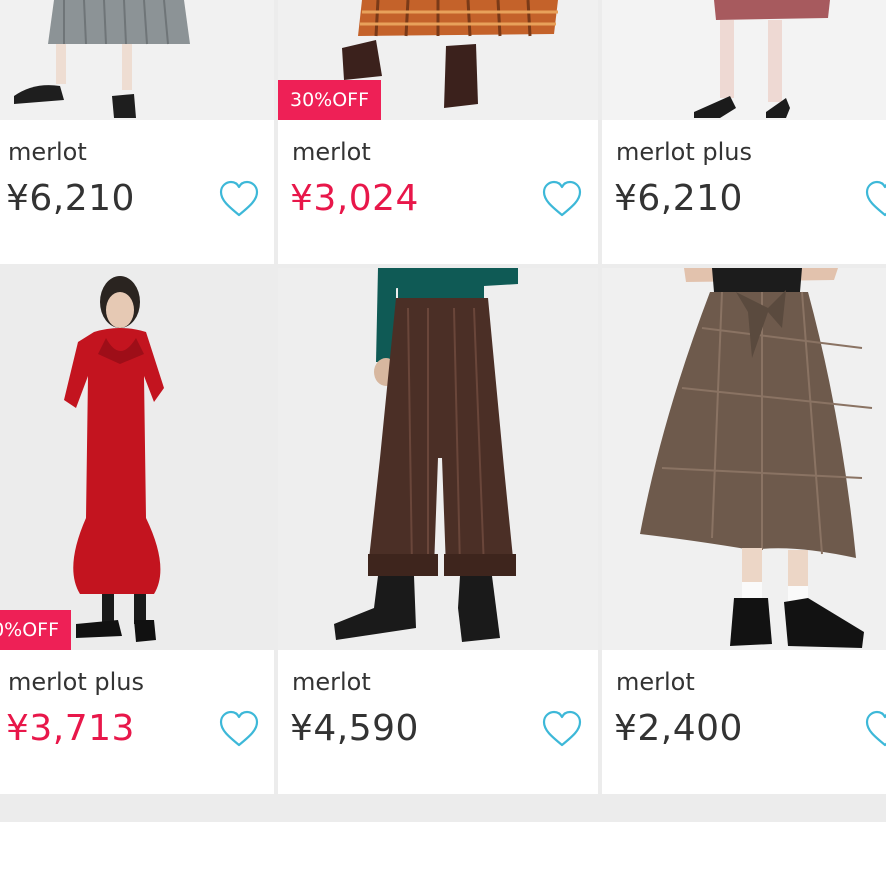  What do you see at coordinates (137, 132) in the screenshot?
I see `product-card: merlot ¥6,210` at bounding box center [137, 132].